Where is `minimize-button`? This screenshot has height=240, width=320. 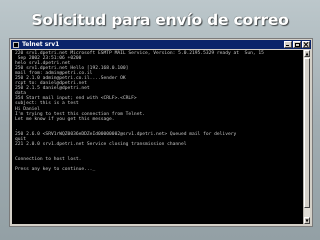 minimize-button is located at coordinates (288, 44).